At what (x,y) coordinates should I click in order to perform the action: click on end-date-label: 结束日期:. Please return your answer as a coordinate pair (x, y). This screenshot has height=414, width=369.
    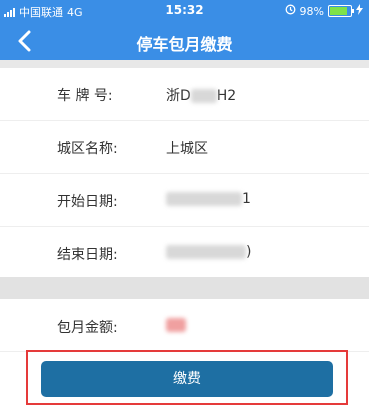
    Looking at the image, I should click on (87, 255).